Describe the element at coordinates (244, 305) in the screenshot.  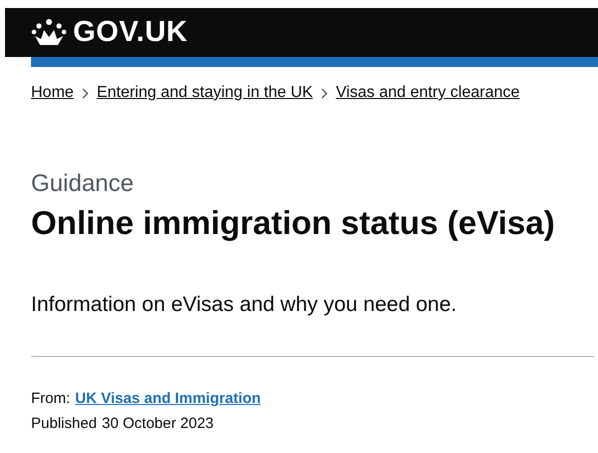
I see `lead-paragraph: Information on eVisas and why you need one.` at that location.